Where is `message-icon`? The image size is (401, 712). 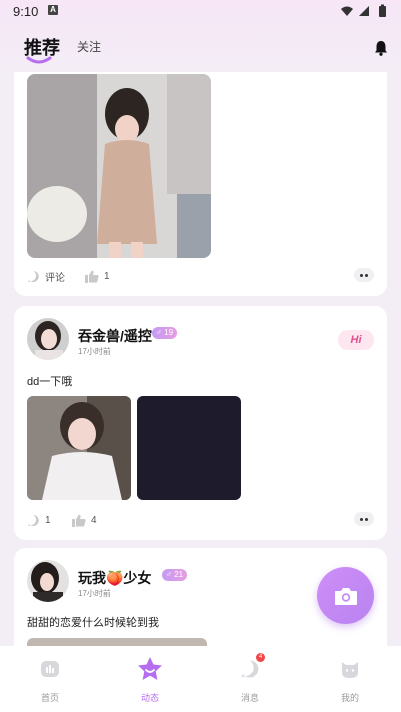
message-icon is located at coordinates (250, 669).